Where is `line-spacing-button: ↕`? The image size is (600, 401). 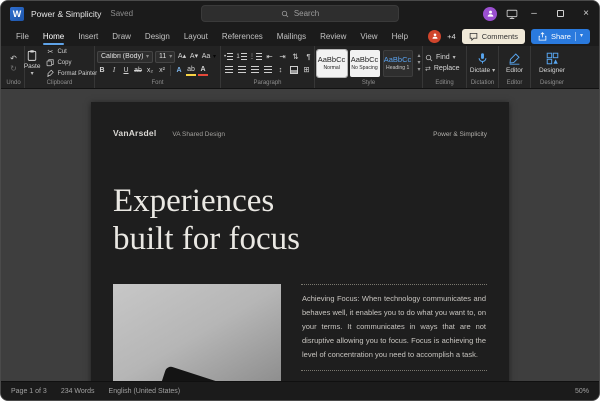
line-spacing-button: ↕ is located at coordinates (280, 69).